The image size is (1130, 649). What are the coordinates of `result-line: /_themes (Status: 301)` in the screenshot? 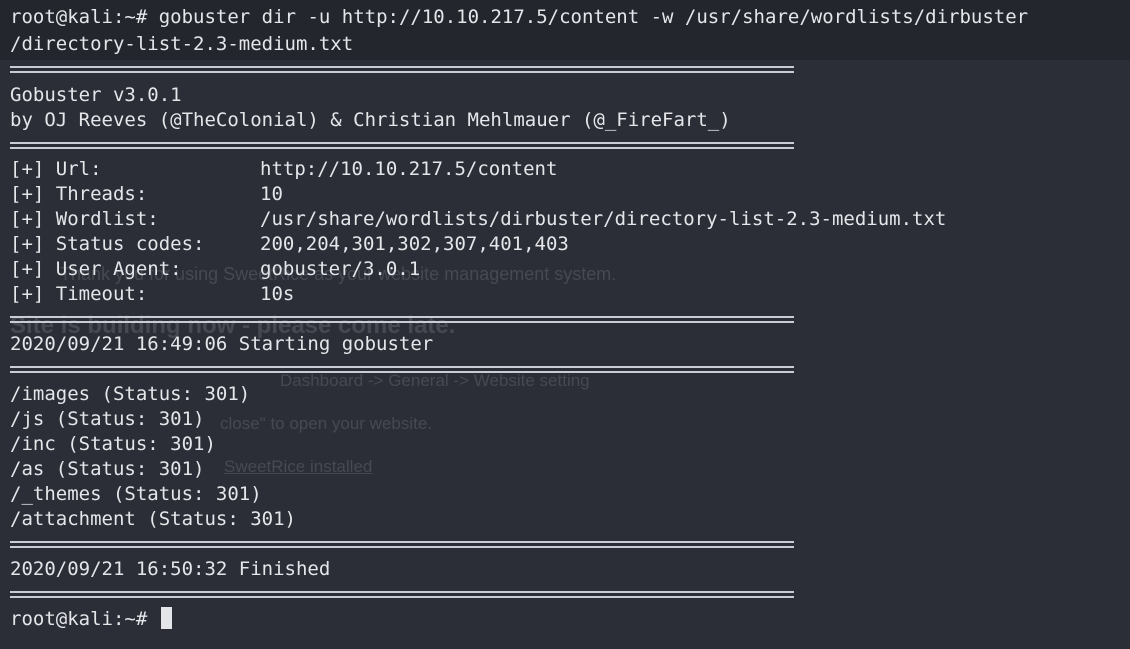 It's located at (136, 494).